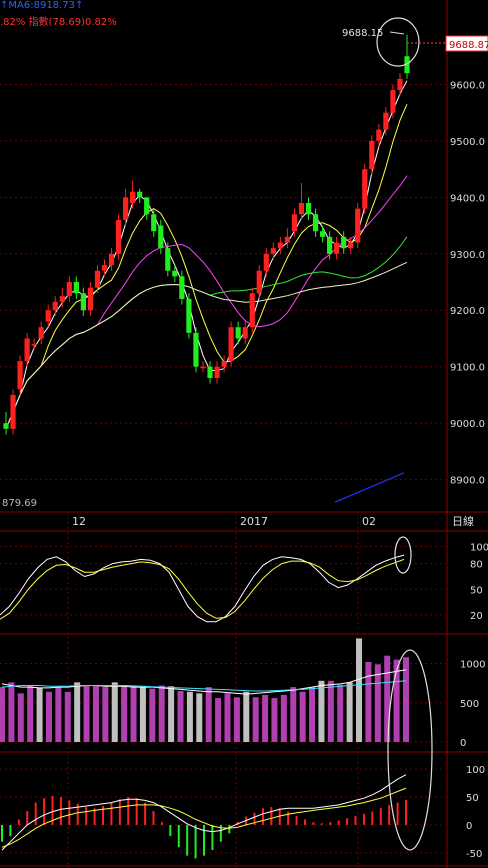  What do you see at coordinates (79, 521) in the screenshot?
I see `time-axis-label: 12` at bounding box center [79, 521].